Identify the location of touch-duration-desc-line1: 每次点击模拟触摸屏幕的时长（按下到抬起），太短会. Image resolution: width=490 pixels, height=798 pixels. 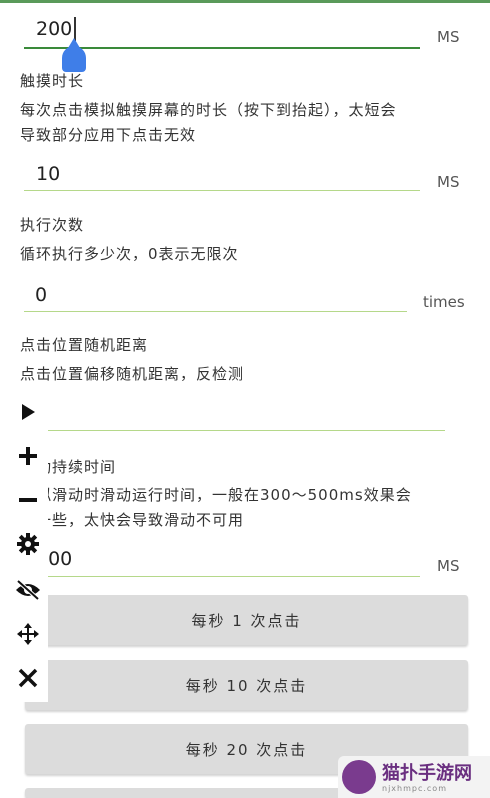
(208, 110).